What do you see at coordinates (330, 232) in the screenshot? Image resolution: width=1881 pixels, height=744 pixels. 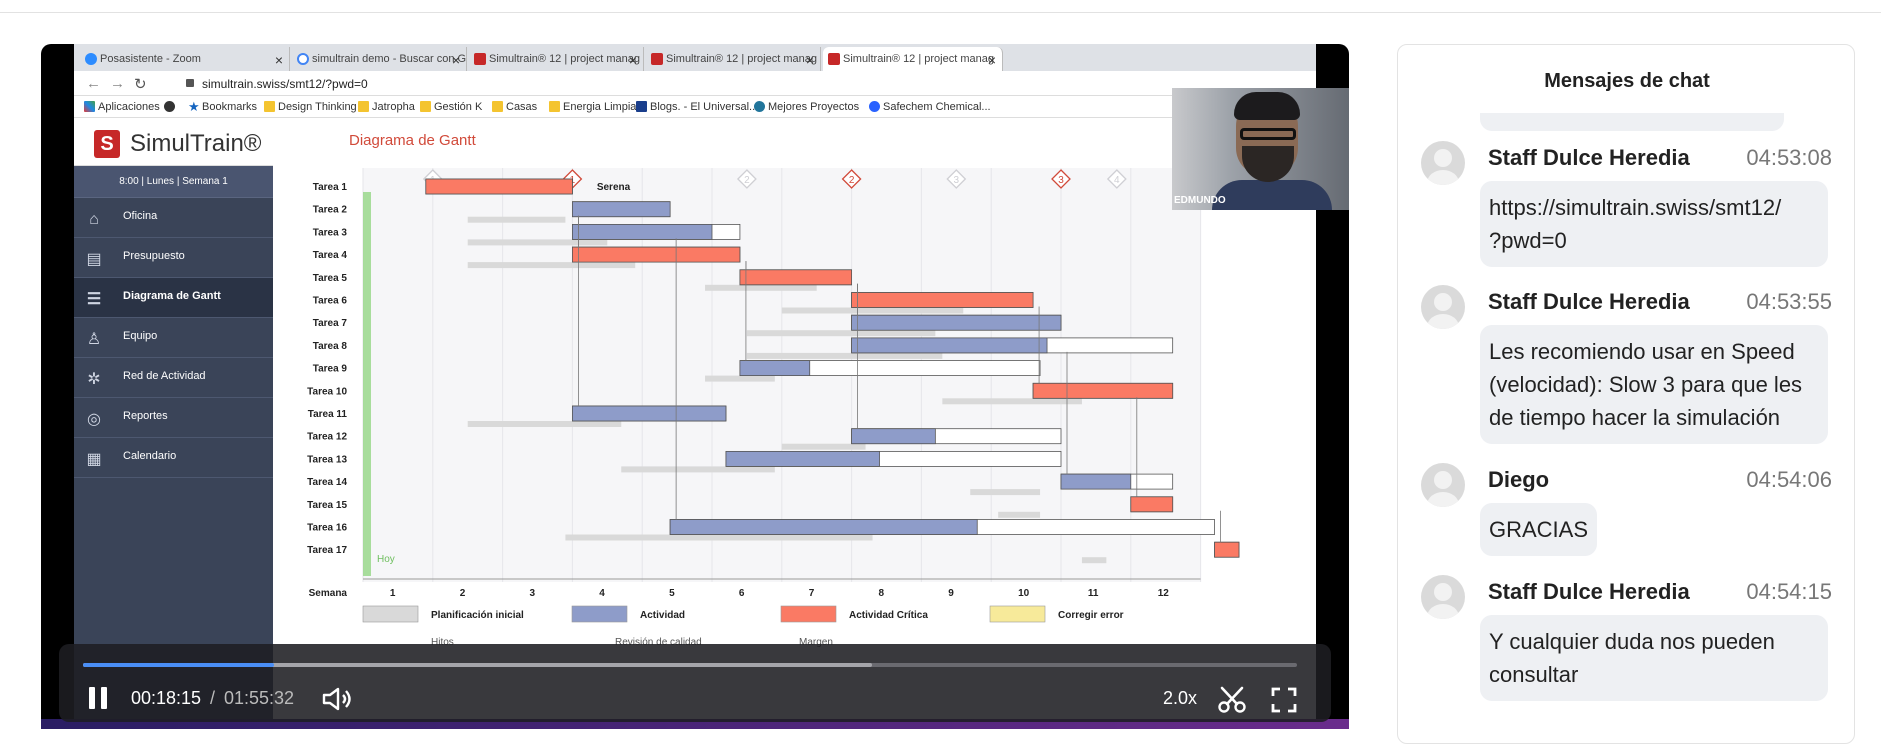 I see `task-label: Tarea 3` at bounding box center [330, 232].